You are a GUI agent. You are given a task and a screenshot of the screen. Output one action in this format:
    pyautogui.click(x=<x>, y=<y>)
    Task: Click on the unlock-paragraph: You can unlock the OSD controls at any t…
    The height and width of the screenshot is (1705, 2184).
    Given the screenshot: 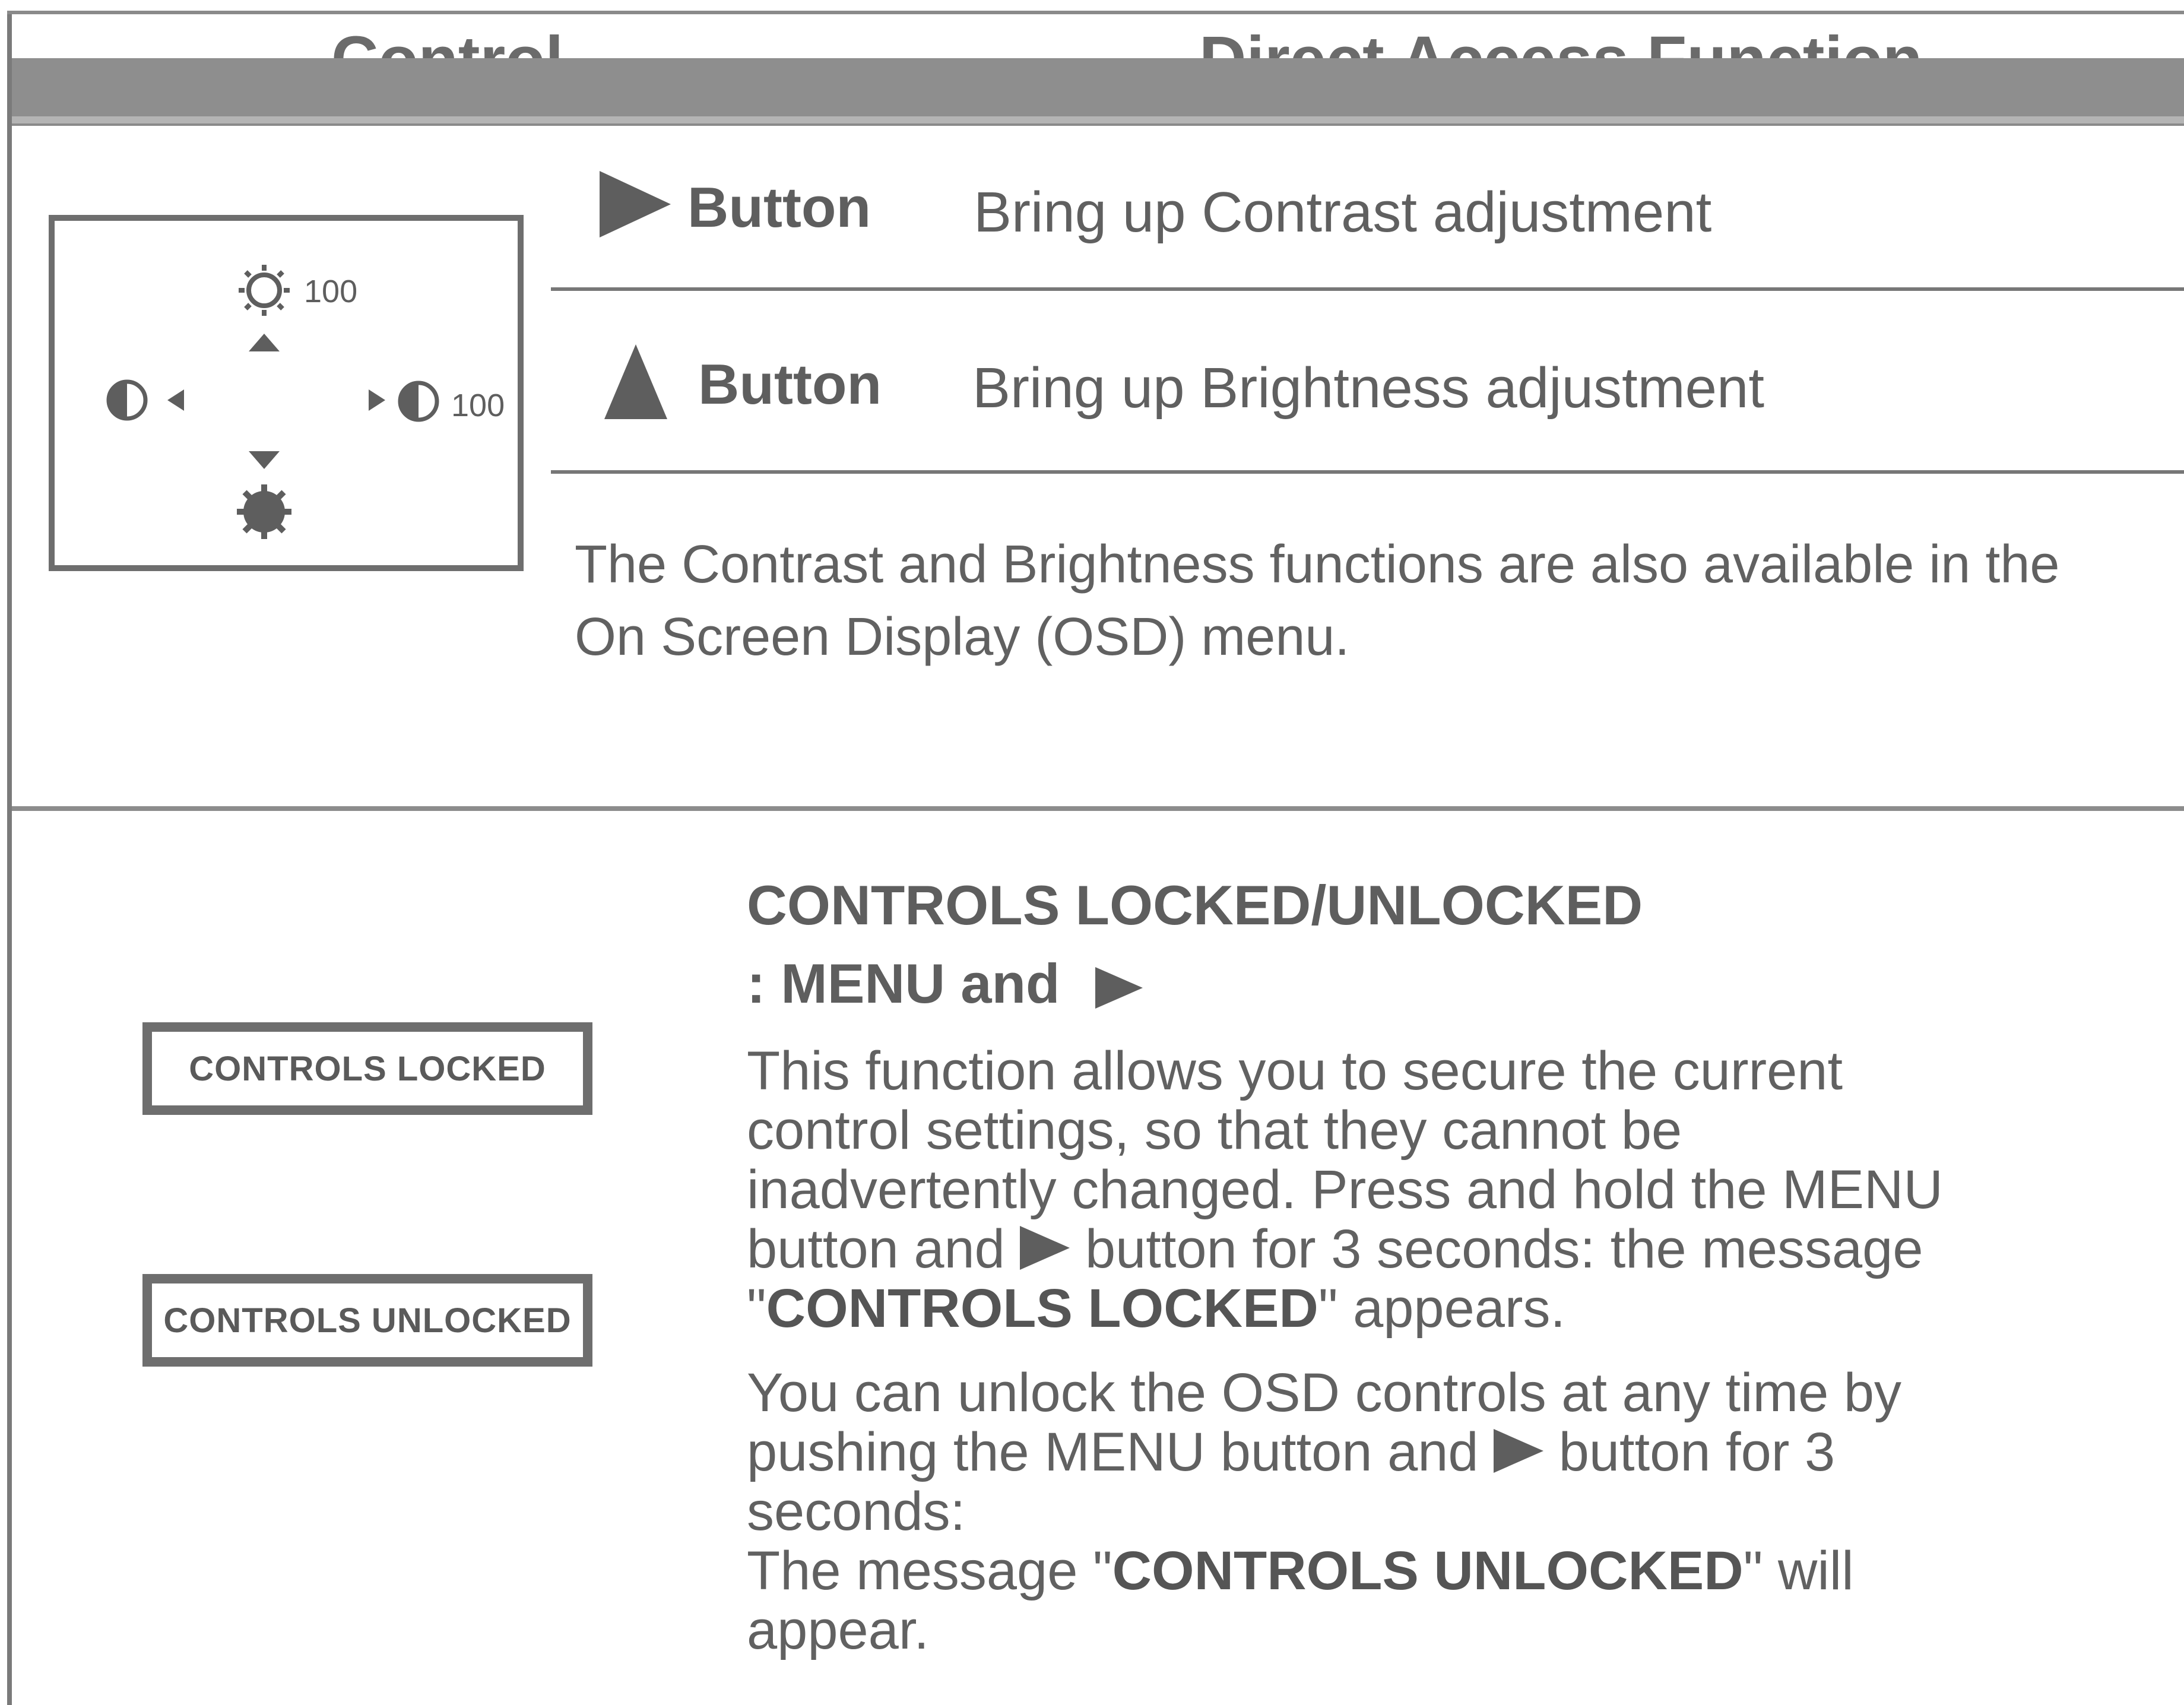 What is the action you would take?
    pyautogui.click(x=1324, y=1511)
    